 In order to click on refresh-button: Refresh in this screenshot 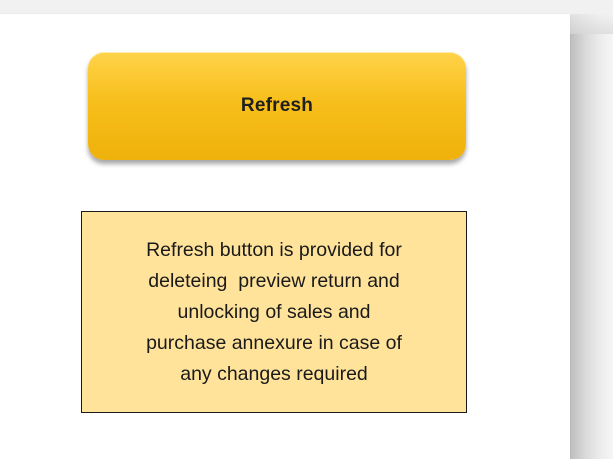, I will do `click(277, 106)`.